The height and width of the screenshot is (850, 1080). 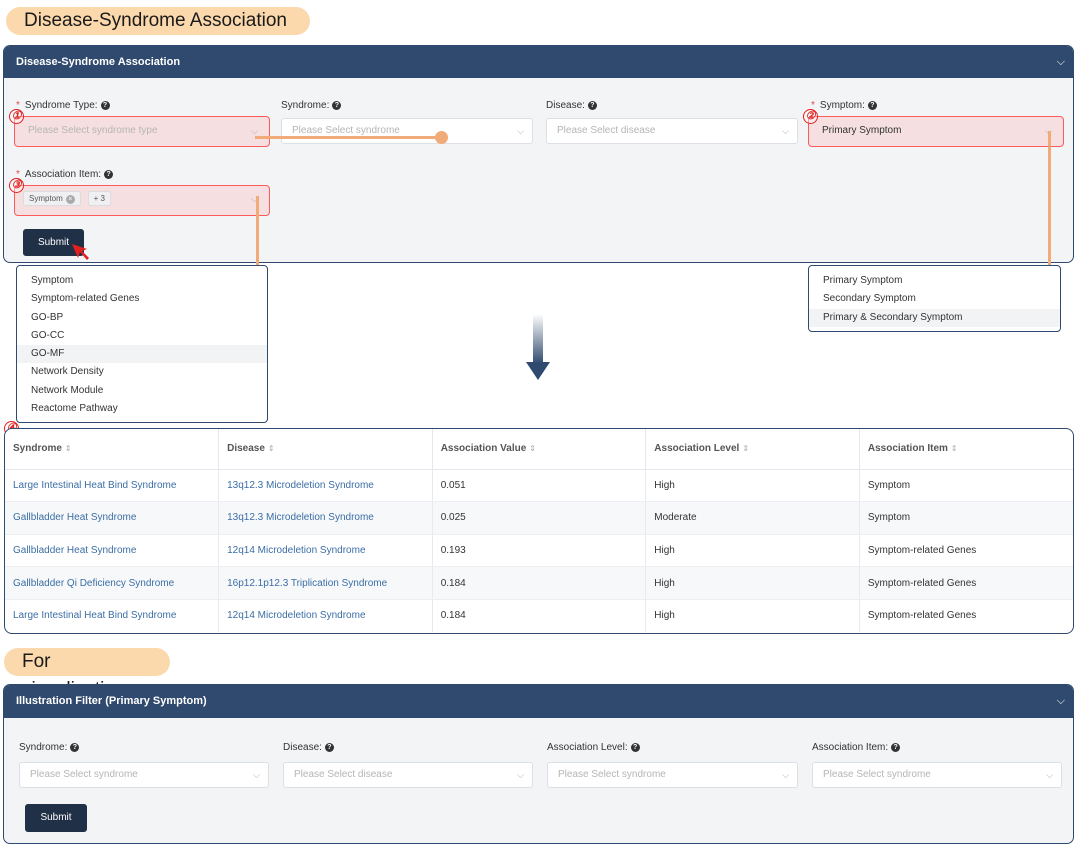 What do you see at coordinates (61, 105) in the screenshot?
I see `syndrome-type-label: Syndrome Type:` at bounding box center [61, 105].